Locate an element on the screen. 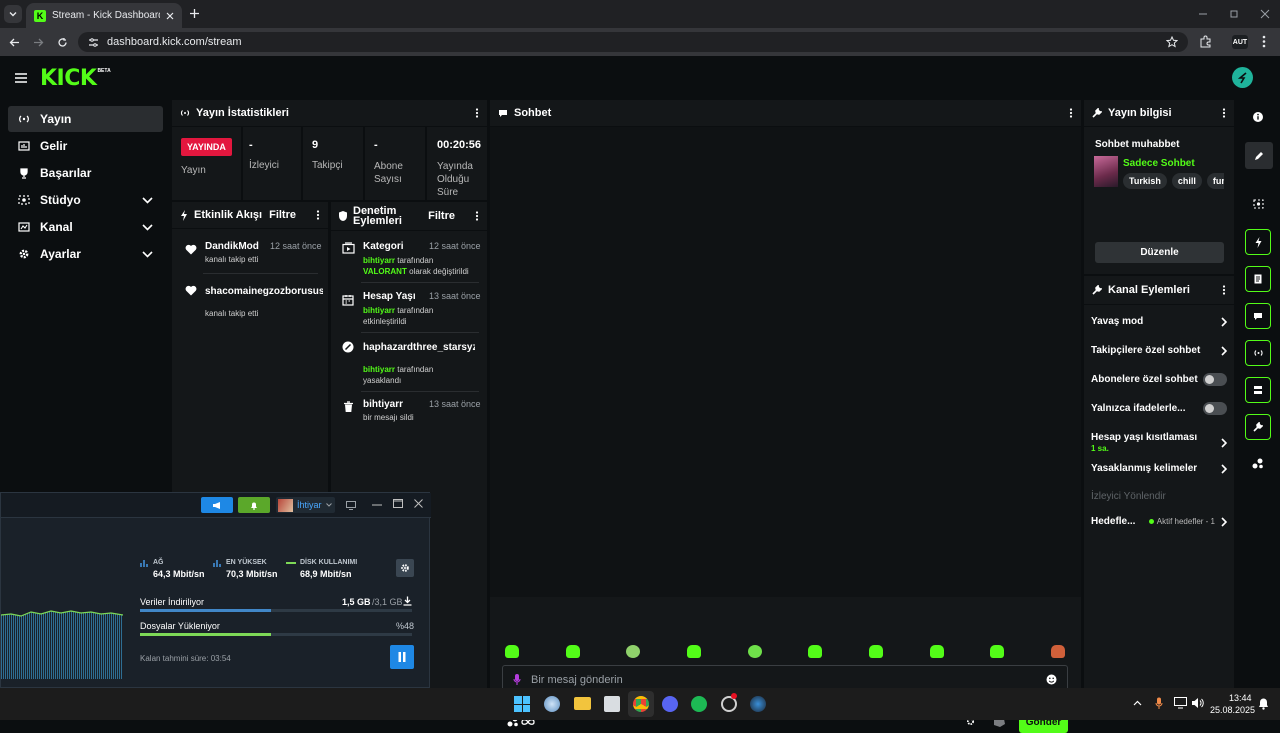 This screenshot has height=733, width=1280. account-dropdown: İhtiyar is located at coordinates (305, 505).